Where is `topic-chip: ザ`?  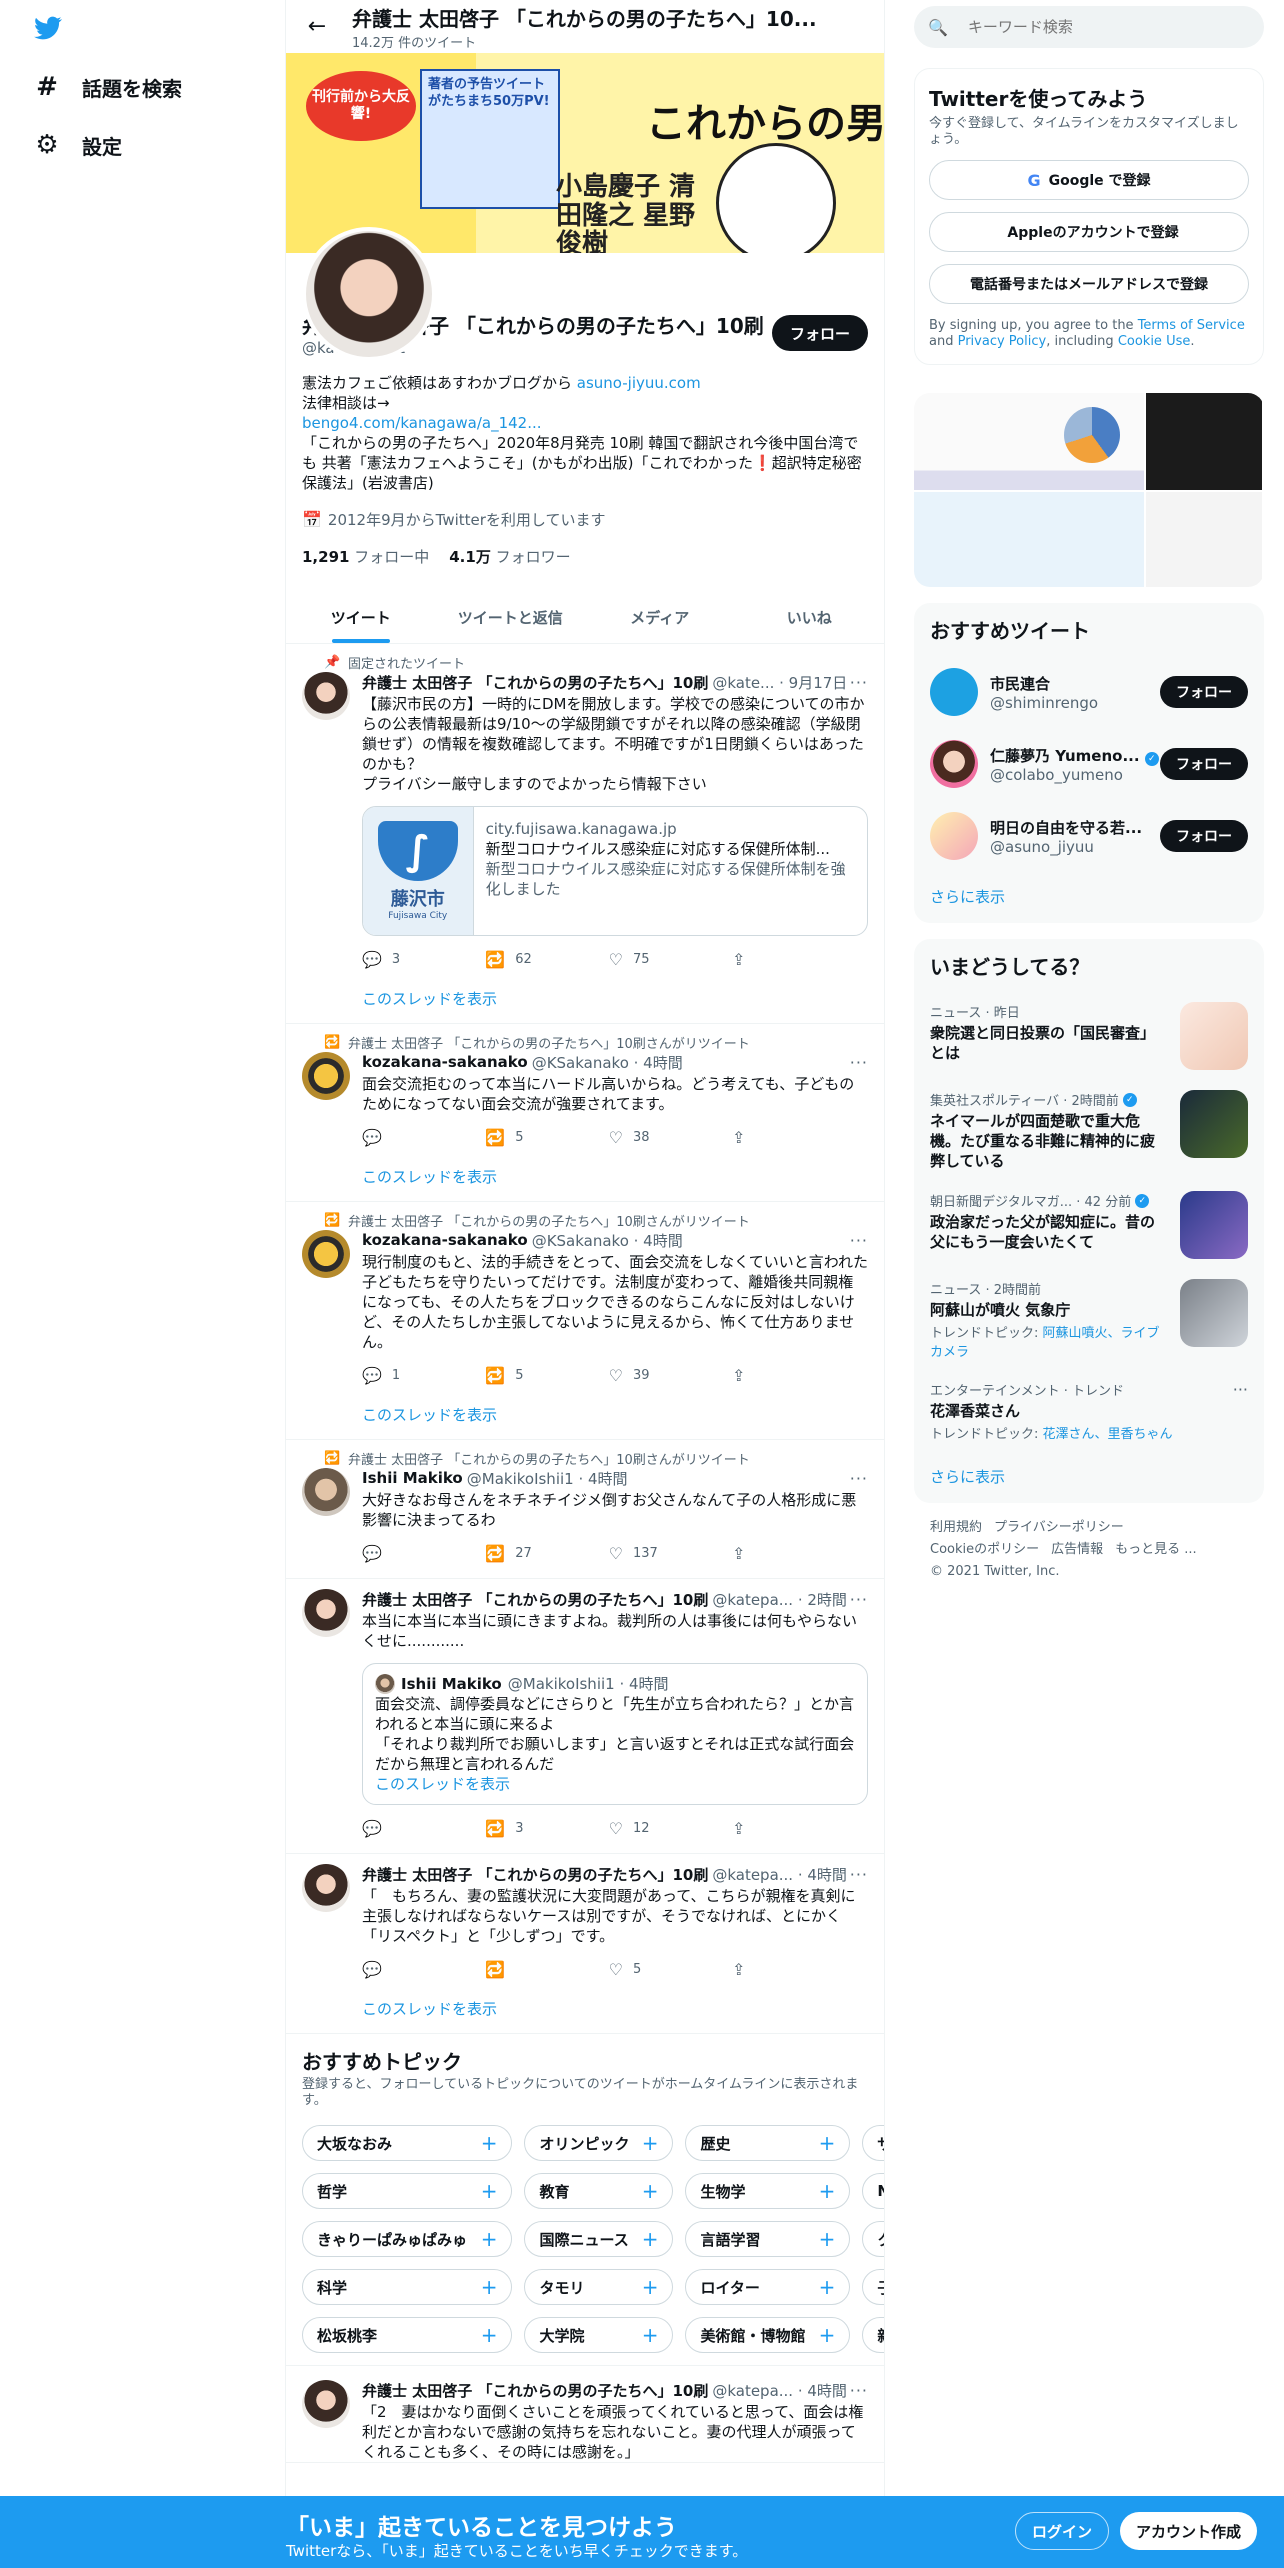
topic-chip: ザ is located at coordinates (873, 2143).